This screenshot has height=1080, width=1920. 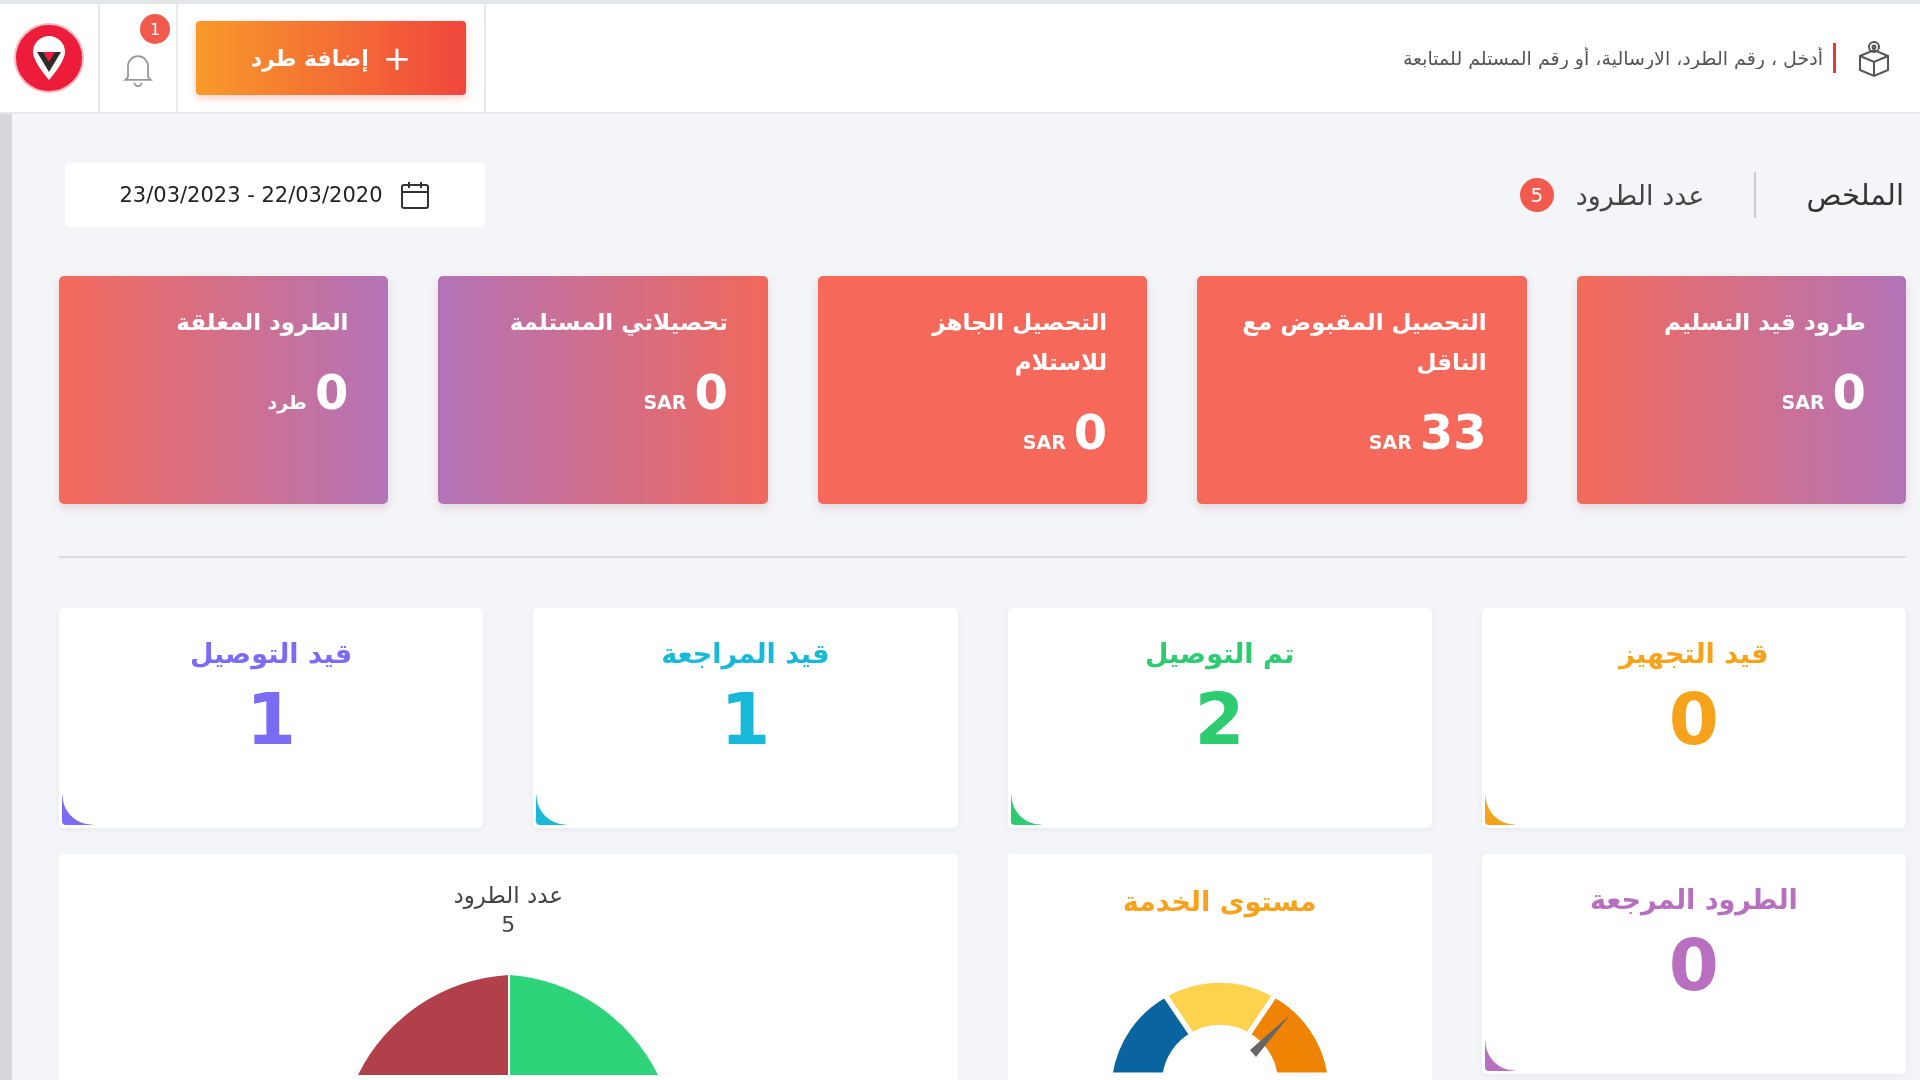 I want to click on notification-badge: 1, so click(x=155, y=29).